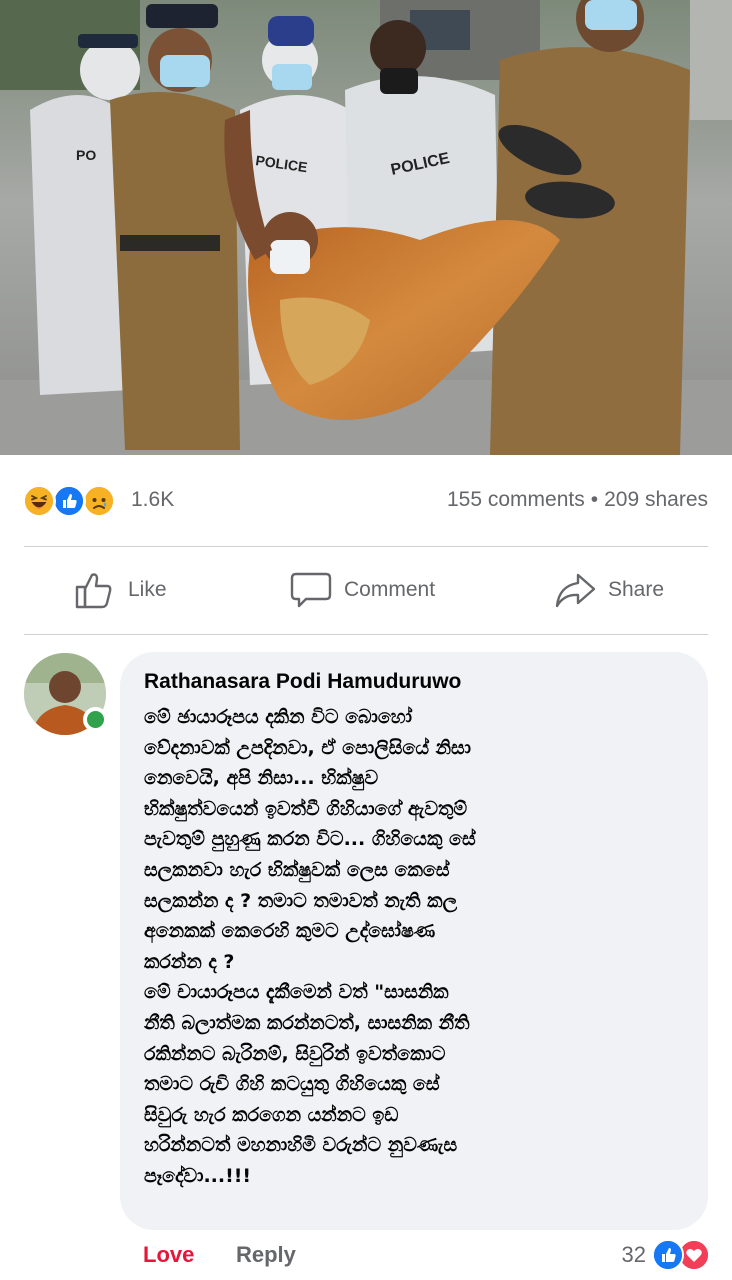 The width and height of the screenshot is (732, 1280). Describe the element at coordinates (366, 1258) in the screenshot. I see `comment-footer: Love Reply 32` at that location.